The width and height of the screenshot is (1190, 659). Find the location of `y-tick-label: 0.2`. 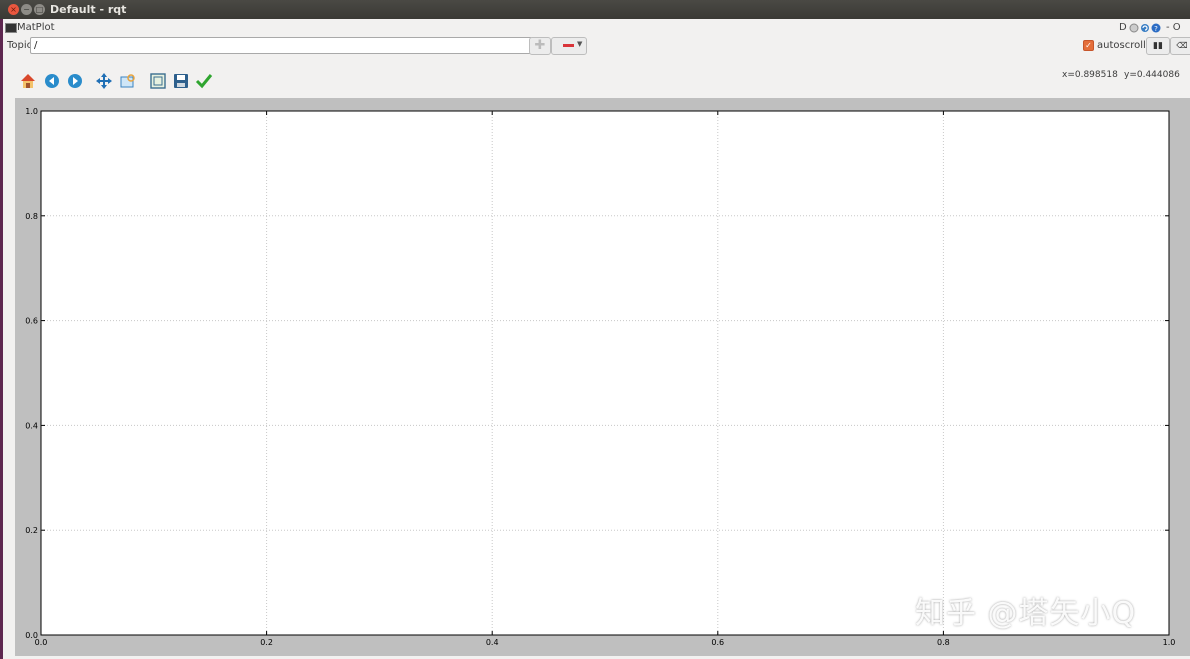

y-tick-label: 0.2 is located at coordinates (31, 530).